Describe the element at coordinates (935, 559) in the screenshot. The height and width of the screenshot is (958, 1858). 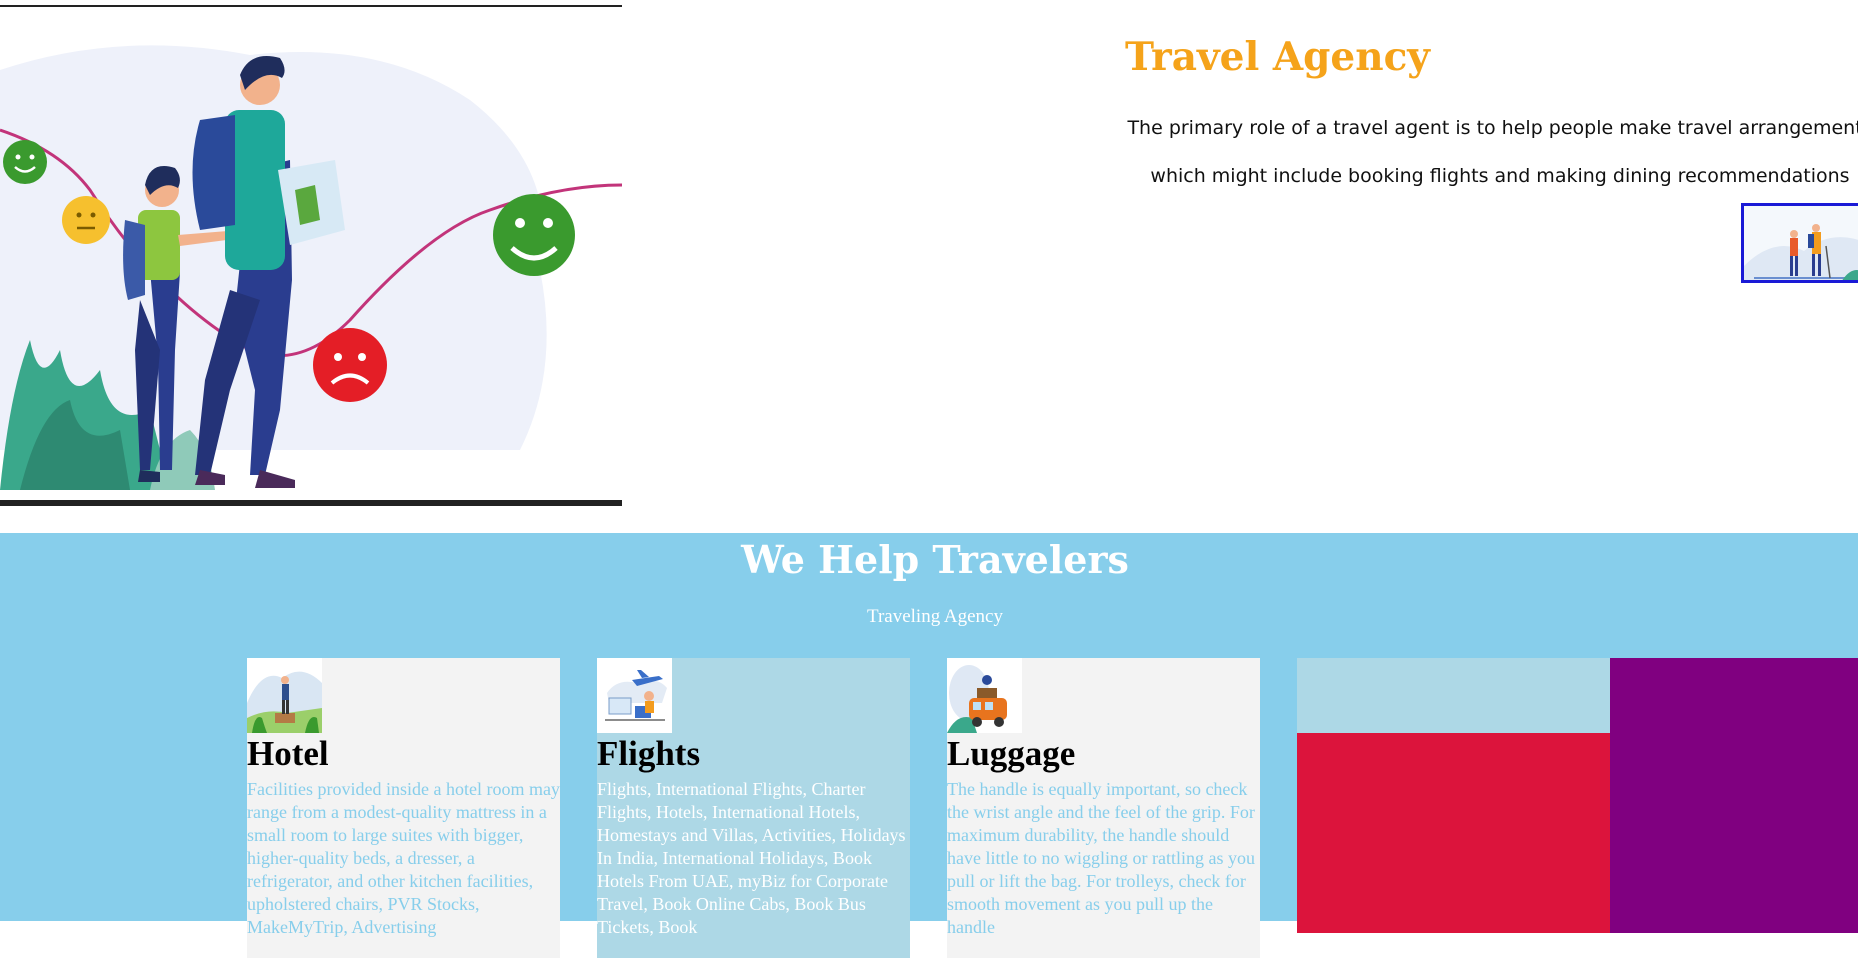
I see `section-title: We Help Travelers` at that location.